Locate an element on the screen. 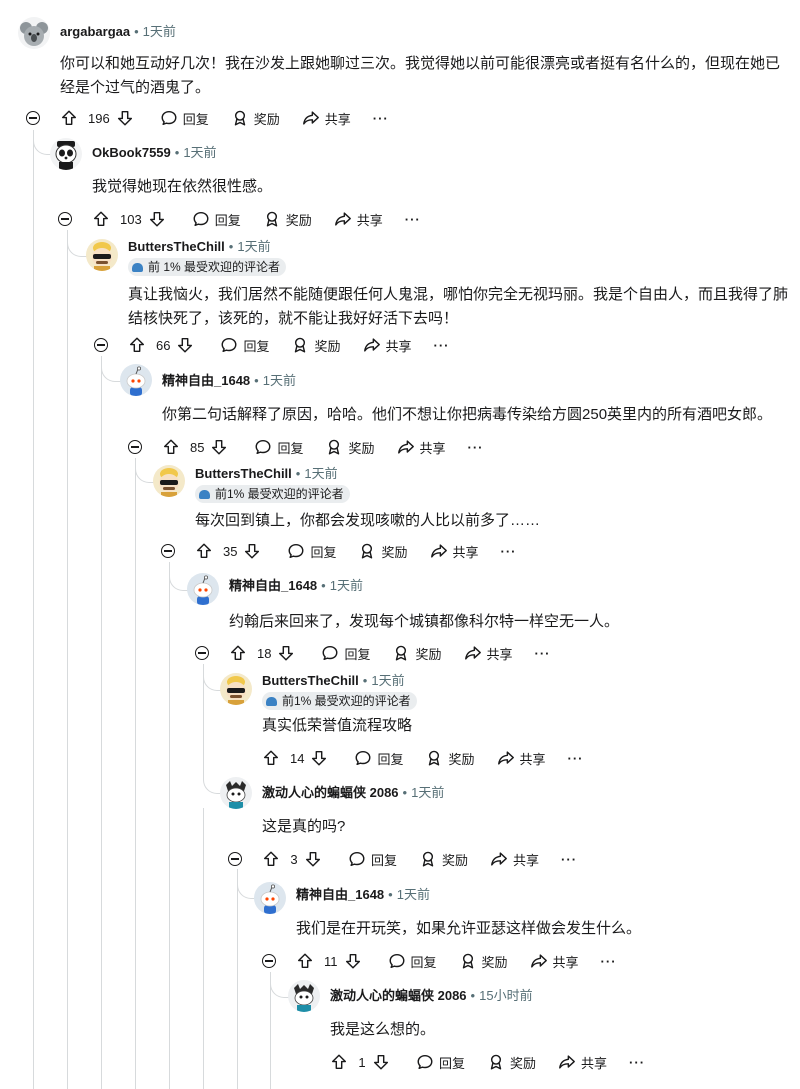 The image size is (800, 1089). timestamp: 15小时前 is located at coordinates (505, 995).